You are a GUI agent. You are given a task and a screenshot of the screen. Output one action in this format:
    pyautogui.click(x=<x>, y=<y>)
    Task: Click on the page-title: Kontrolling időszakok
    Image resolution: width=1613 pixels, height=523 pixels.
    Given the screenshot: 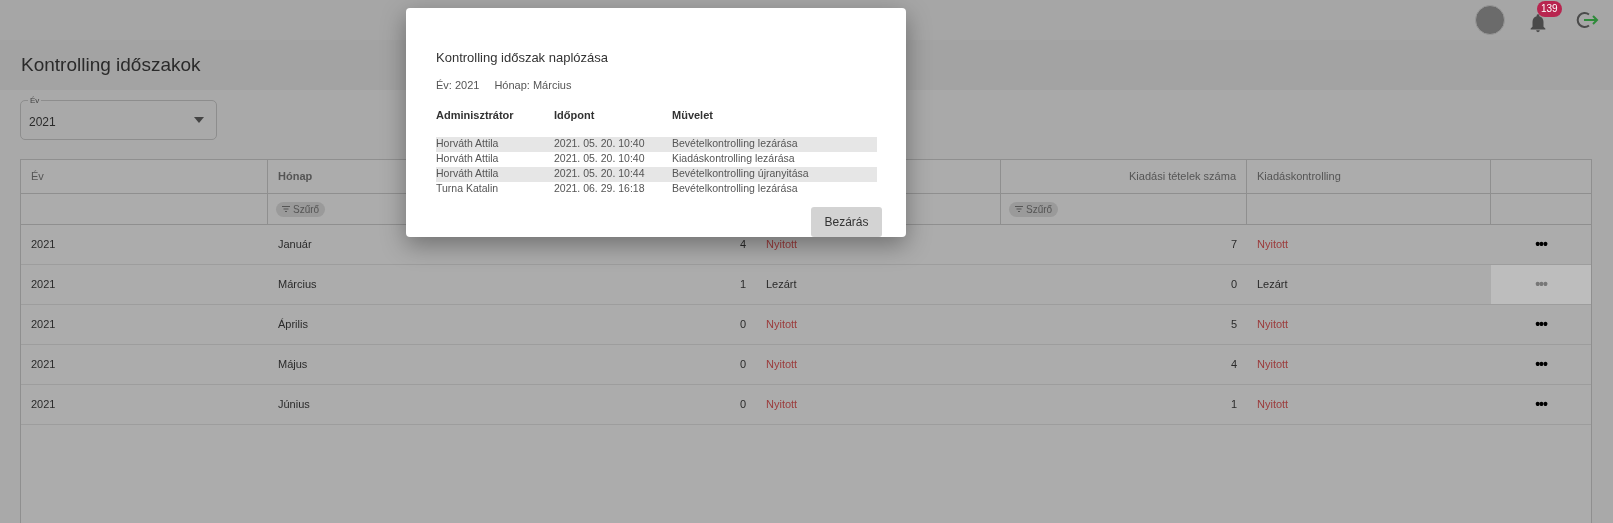 What is the action you would take?
    pyautogui.click(x=111, y=64)
    